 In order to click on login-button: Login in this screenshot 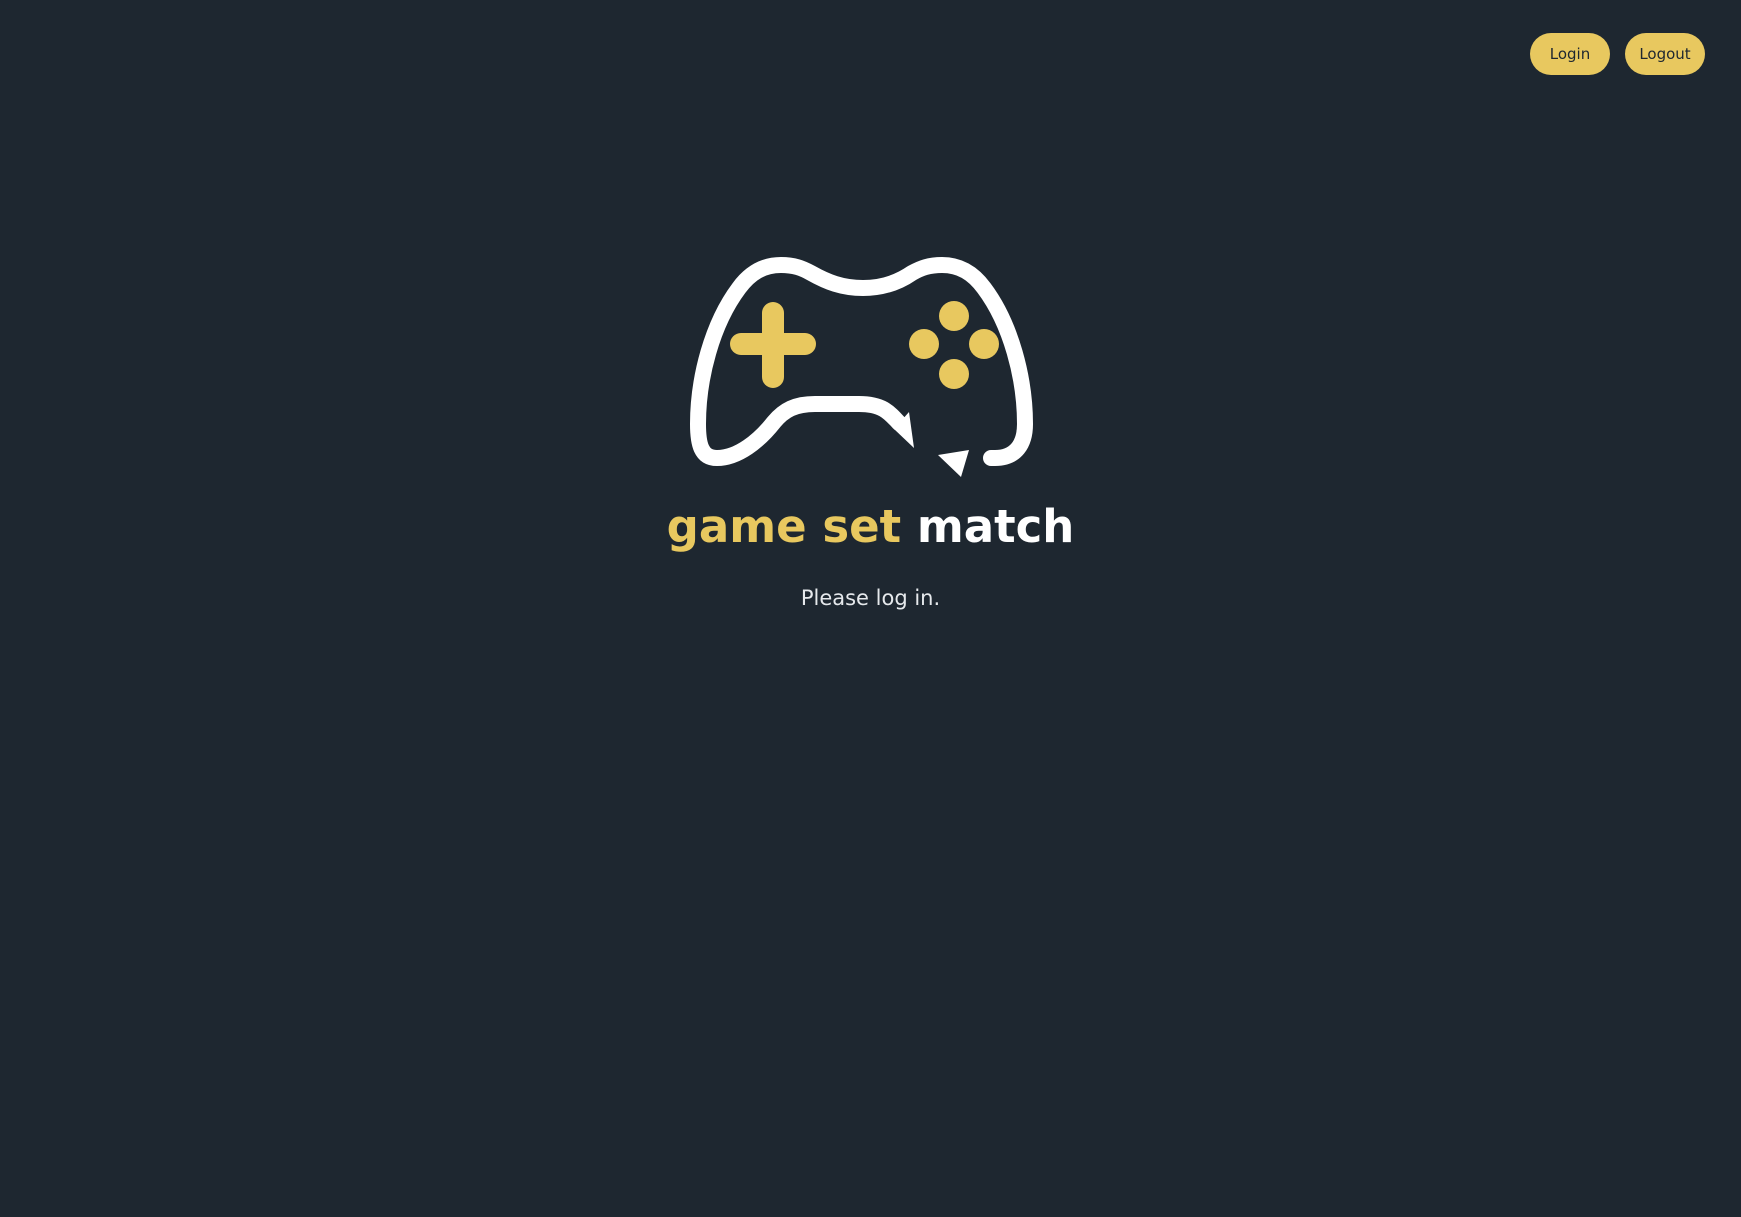, I will do `click(1570, 54)`.